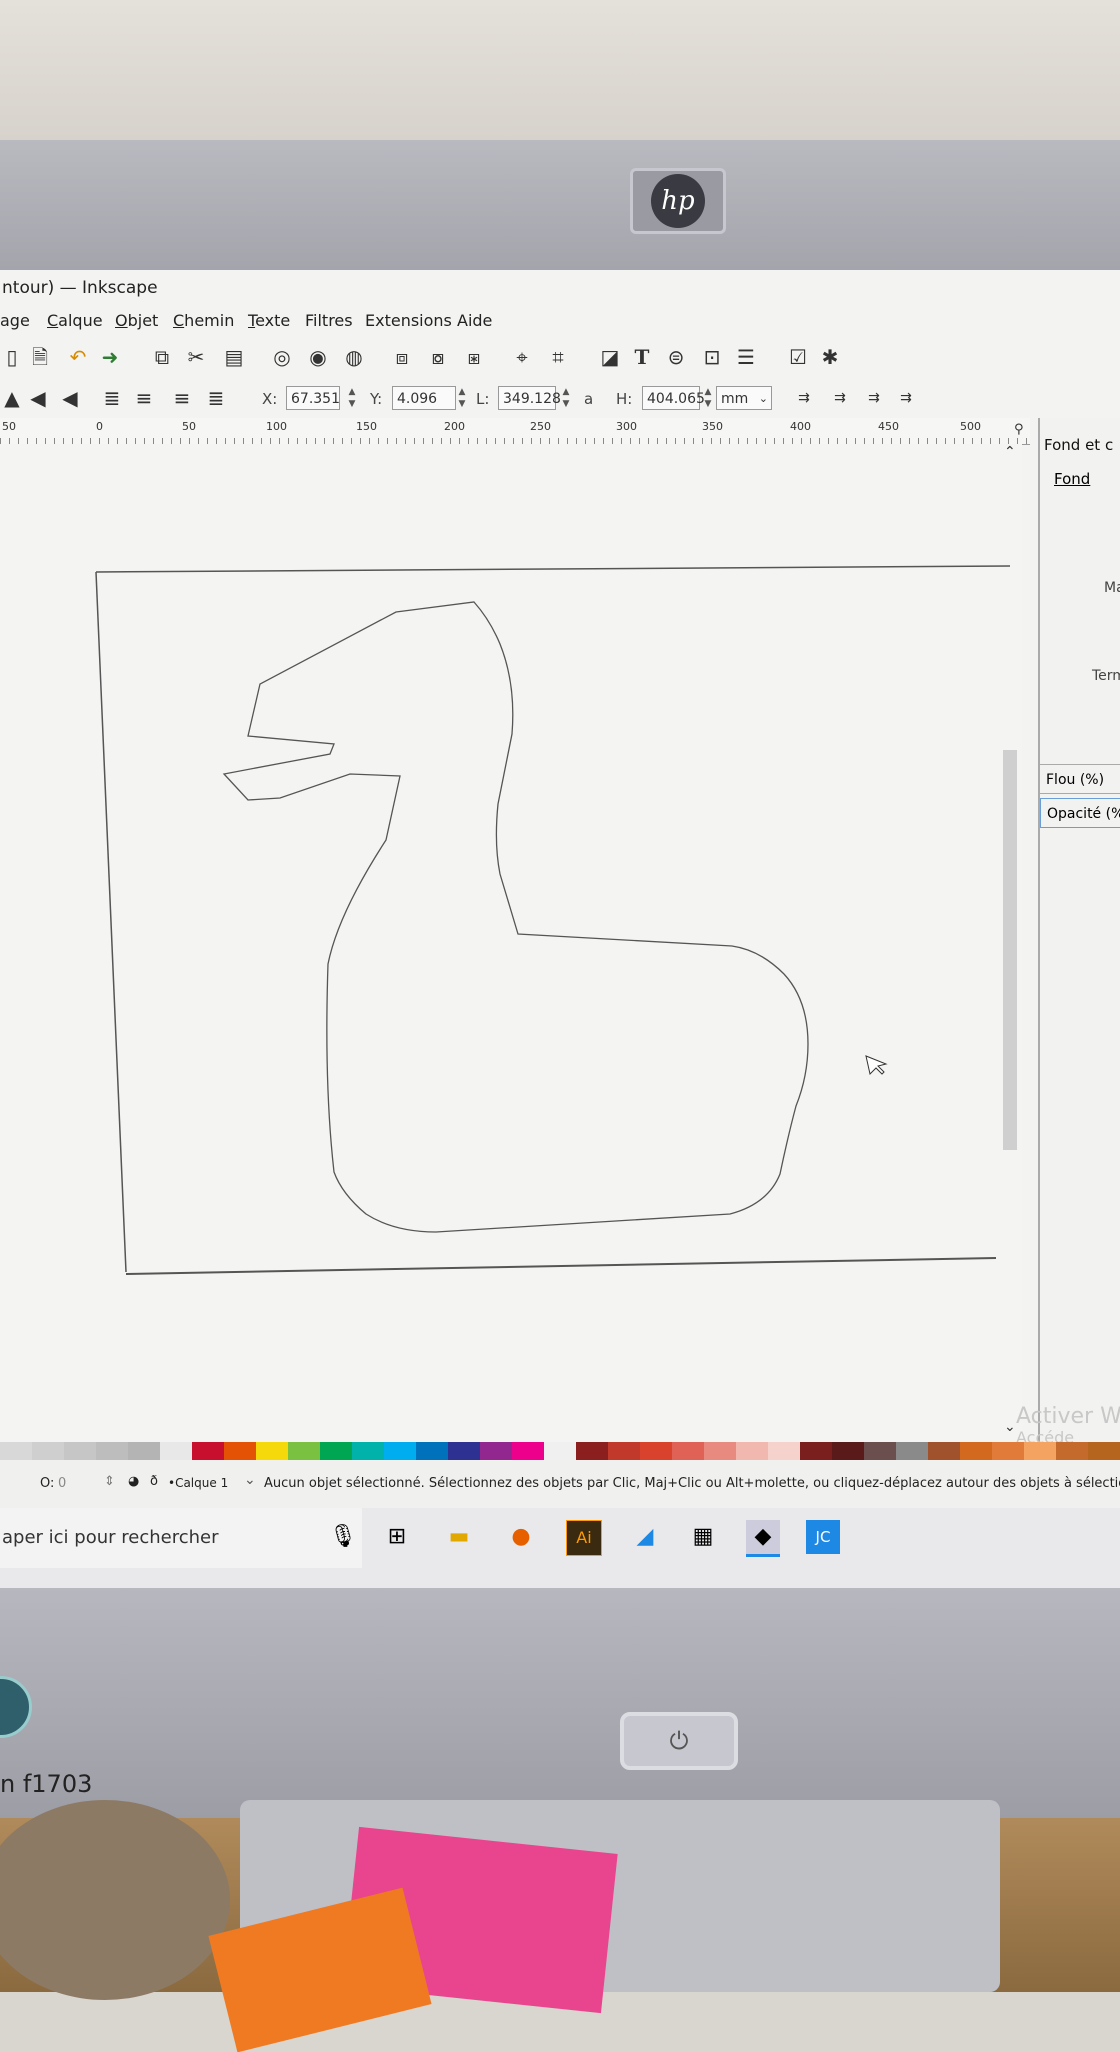 The image size is (1120, 2052). What do you see at coordinates (566, 398) in the screenshot?
I see `width-spinner: ▲ ▼` at bounding box center [566, 398].